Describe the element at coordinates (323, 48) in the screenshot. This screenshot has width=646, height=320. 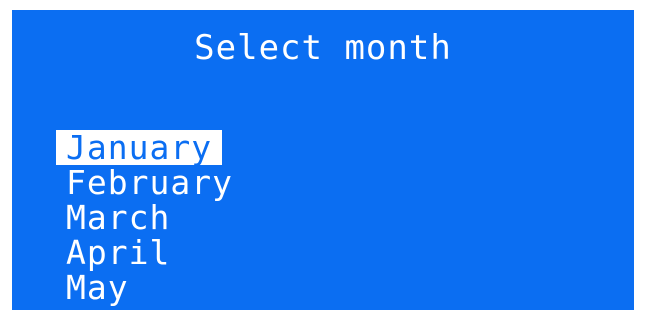
I see `screen-title: Select month` at that location.